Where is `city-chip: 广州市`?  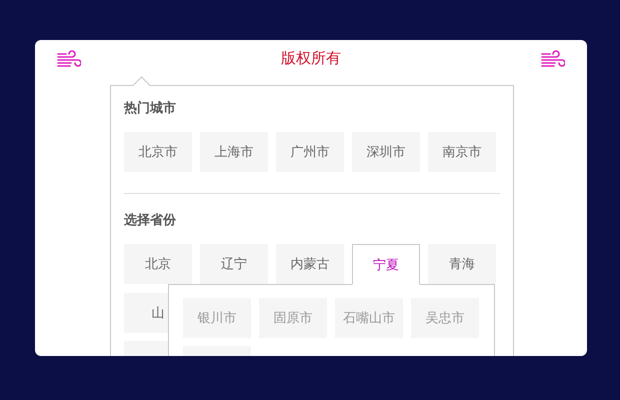
city-chip: 广州市 is located at coordinates (310, 152).